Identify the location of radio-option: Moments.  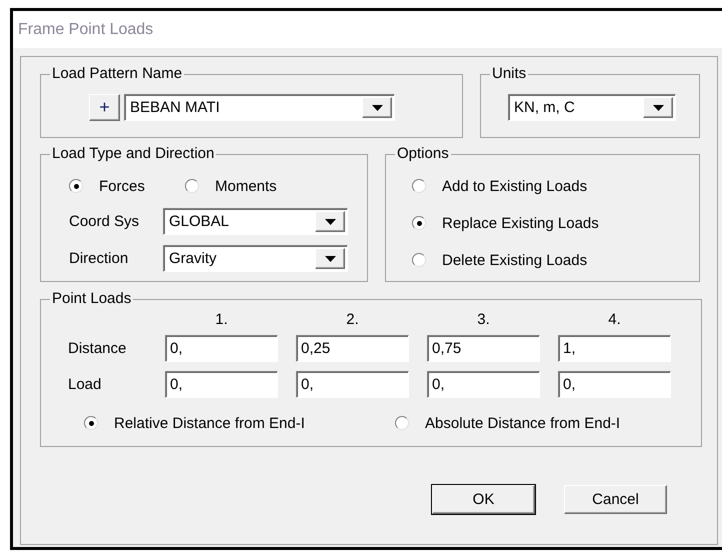
(231, 186).